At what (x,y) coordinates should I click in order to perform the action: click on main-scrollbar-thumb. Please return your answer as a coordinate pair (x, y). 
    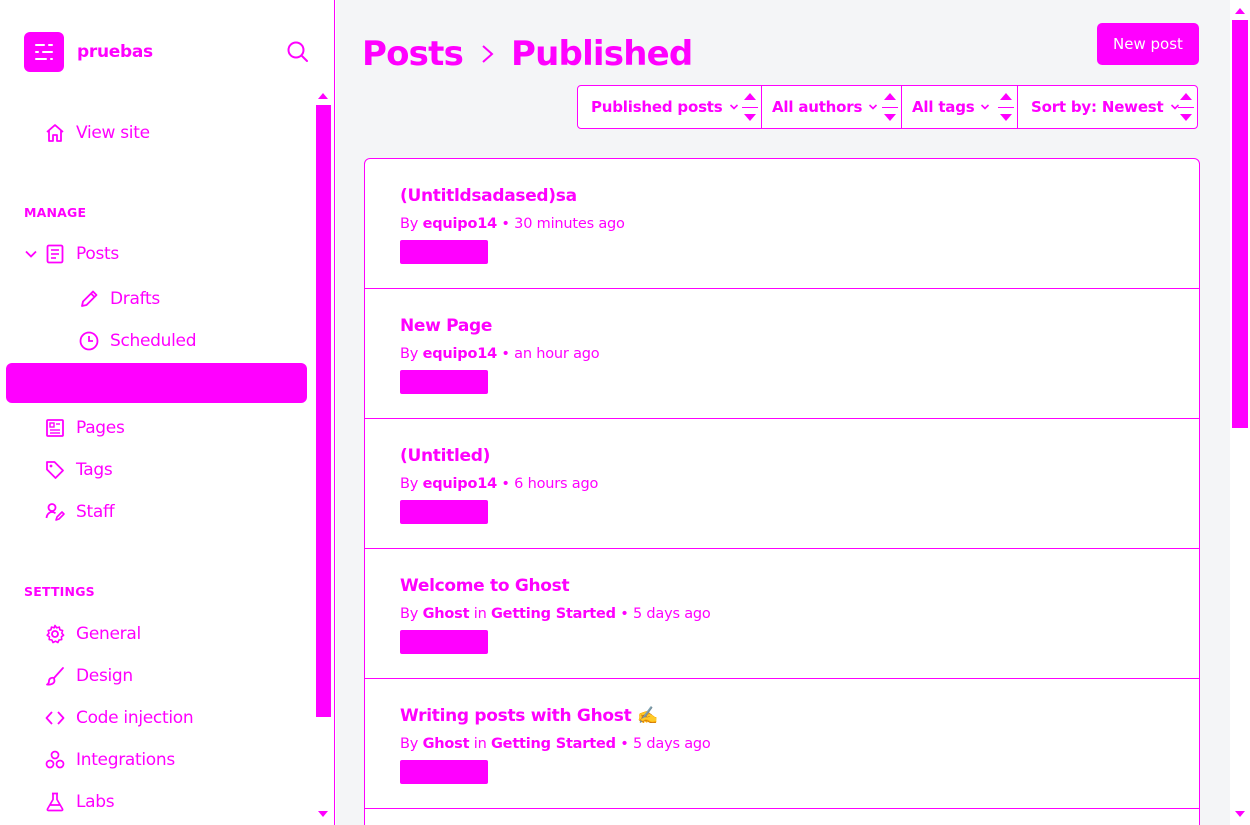
    Looking at the image, I should click on (1240, 224).